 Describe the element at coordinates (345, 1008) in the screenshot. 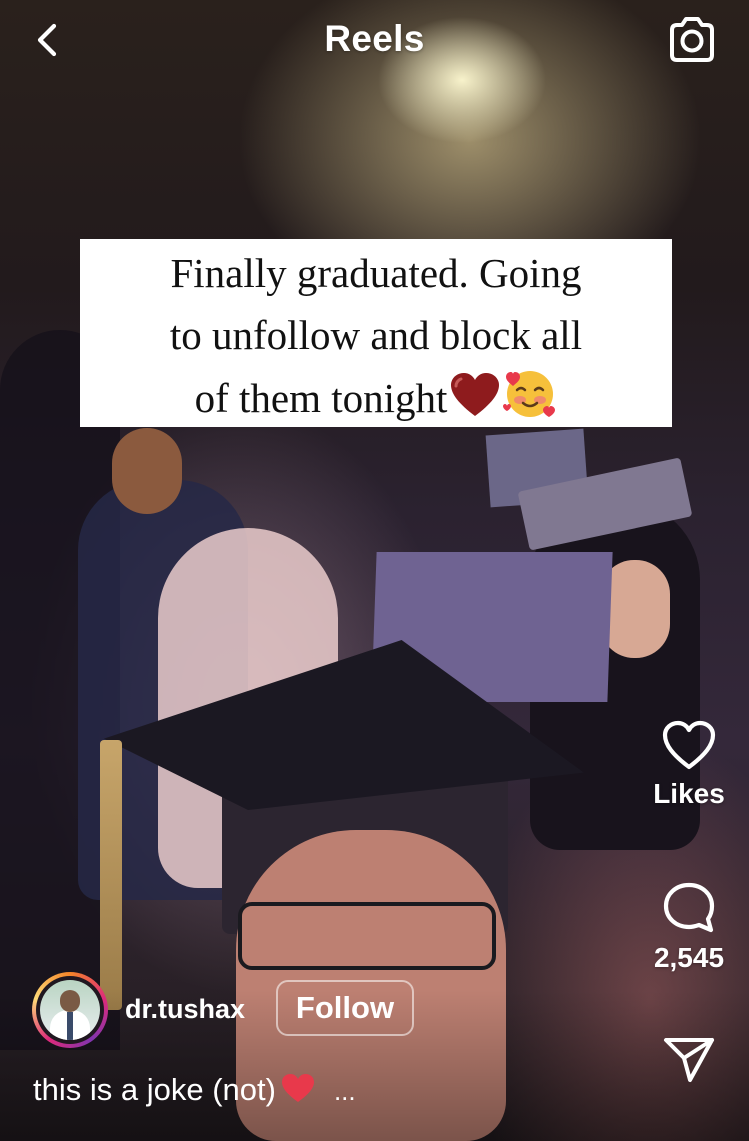

I see `follow-button: Follow` at that location.